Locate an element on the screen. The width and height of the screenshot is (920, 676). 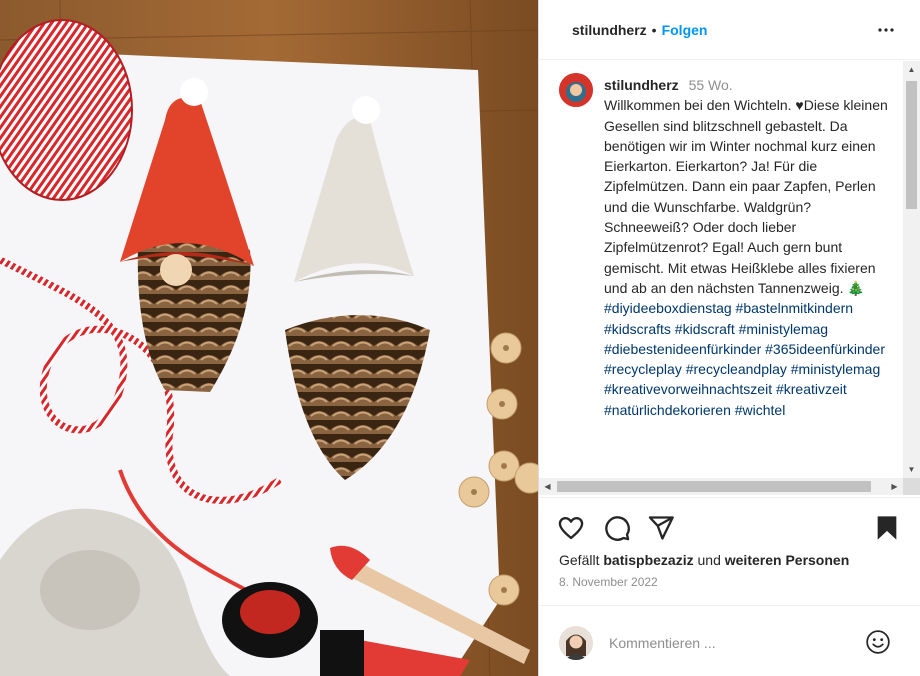
post-date: 8. November 2022 is located at coordinates (608, 582).